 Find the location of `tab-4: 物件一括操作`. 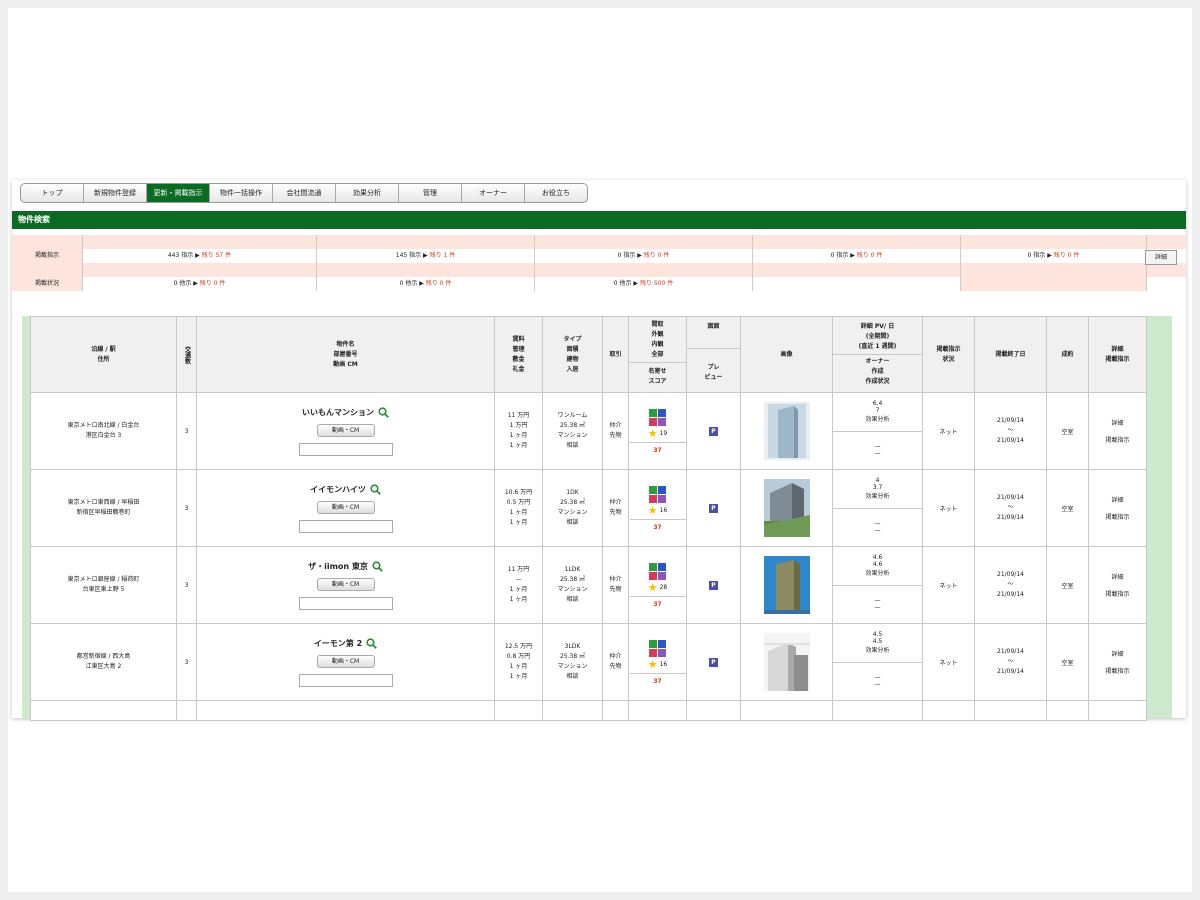

tab-4: 物件一括操作 is located at coordinates (241, 193).